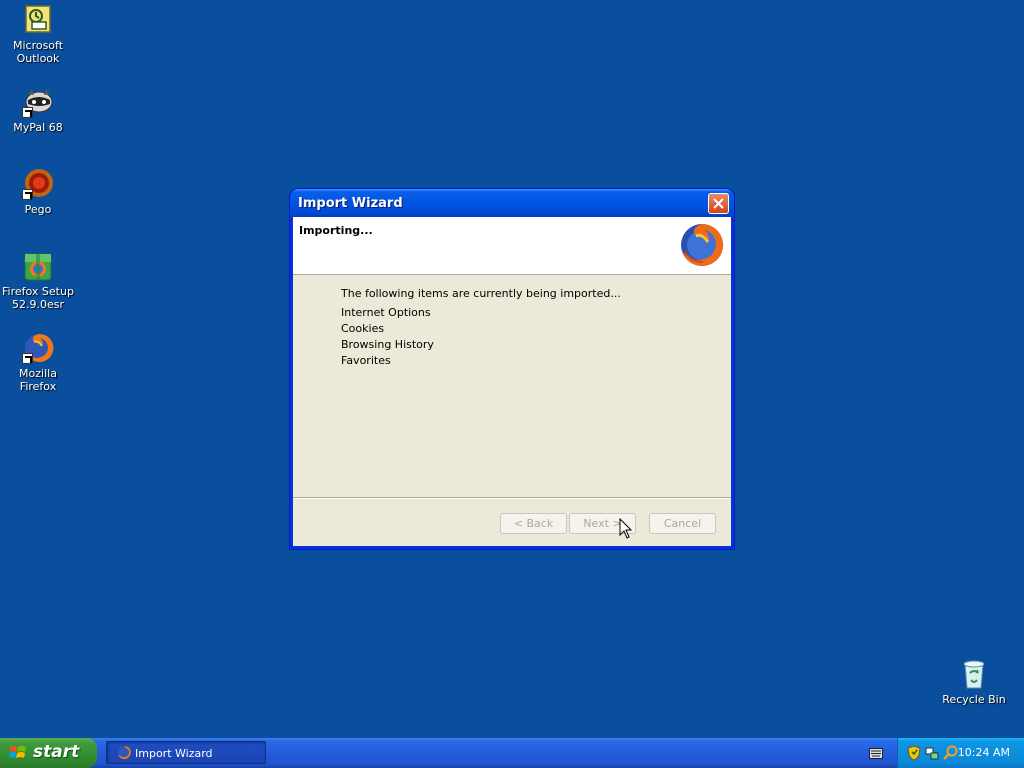 This screenshot has width=1024, height=768. What do you see at coordinates (18, 755) in the screenshot?
I see `windows-logo-icon` at bounding box center [18, 755].